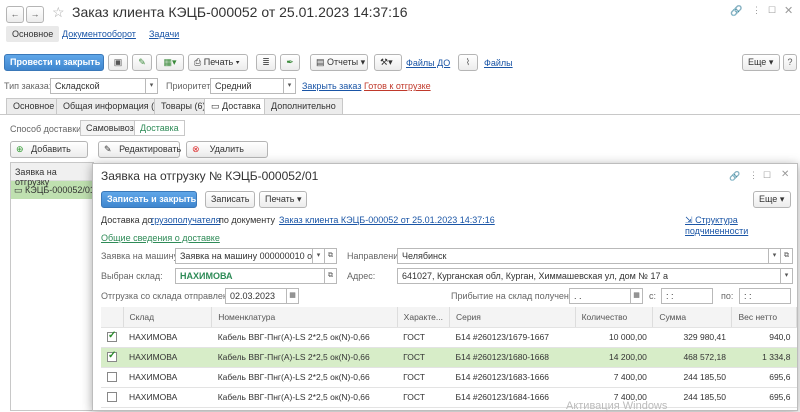 The height and width of the screenshot is (412, 800). What do you see at coordinates (160, 238) in the screenshot?
I see `general-info-link: Общие сведения о доставке` at bounding box center [160, 238].